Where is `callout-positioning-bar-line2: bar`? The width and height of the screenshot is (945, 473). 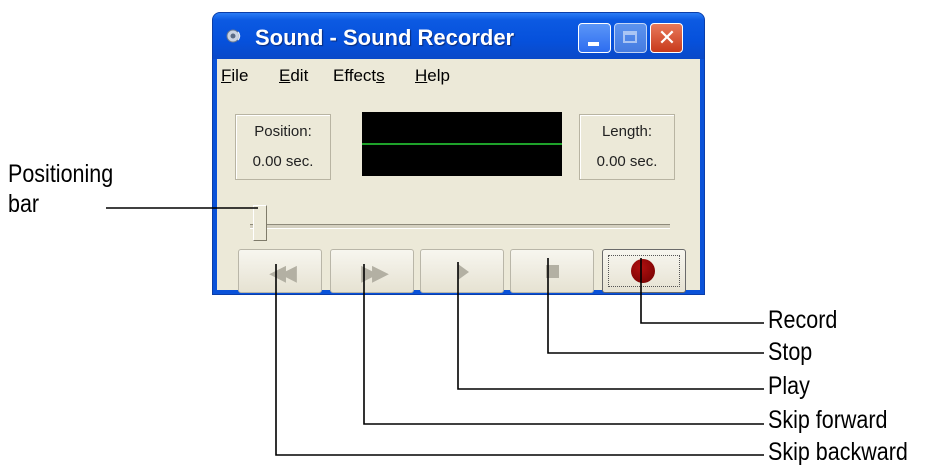
callout-positioning-bar-line2: bar is located at coordinates (24, 204).